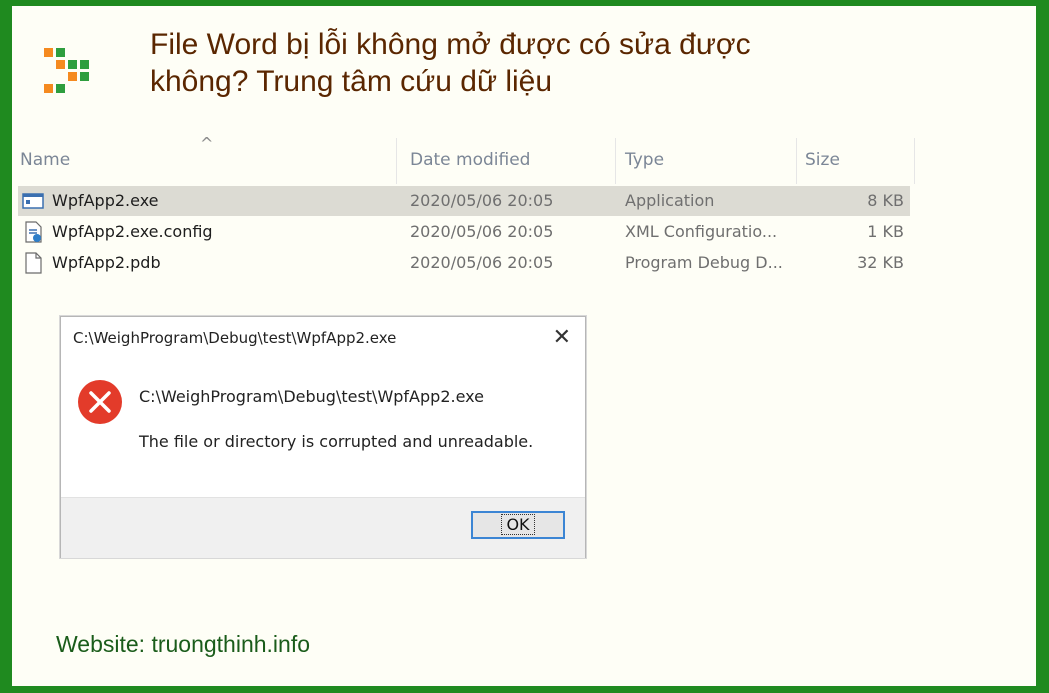  I want to click on website-credit: Website: truongthinh.info, so click(183, 644).